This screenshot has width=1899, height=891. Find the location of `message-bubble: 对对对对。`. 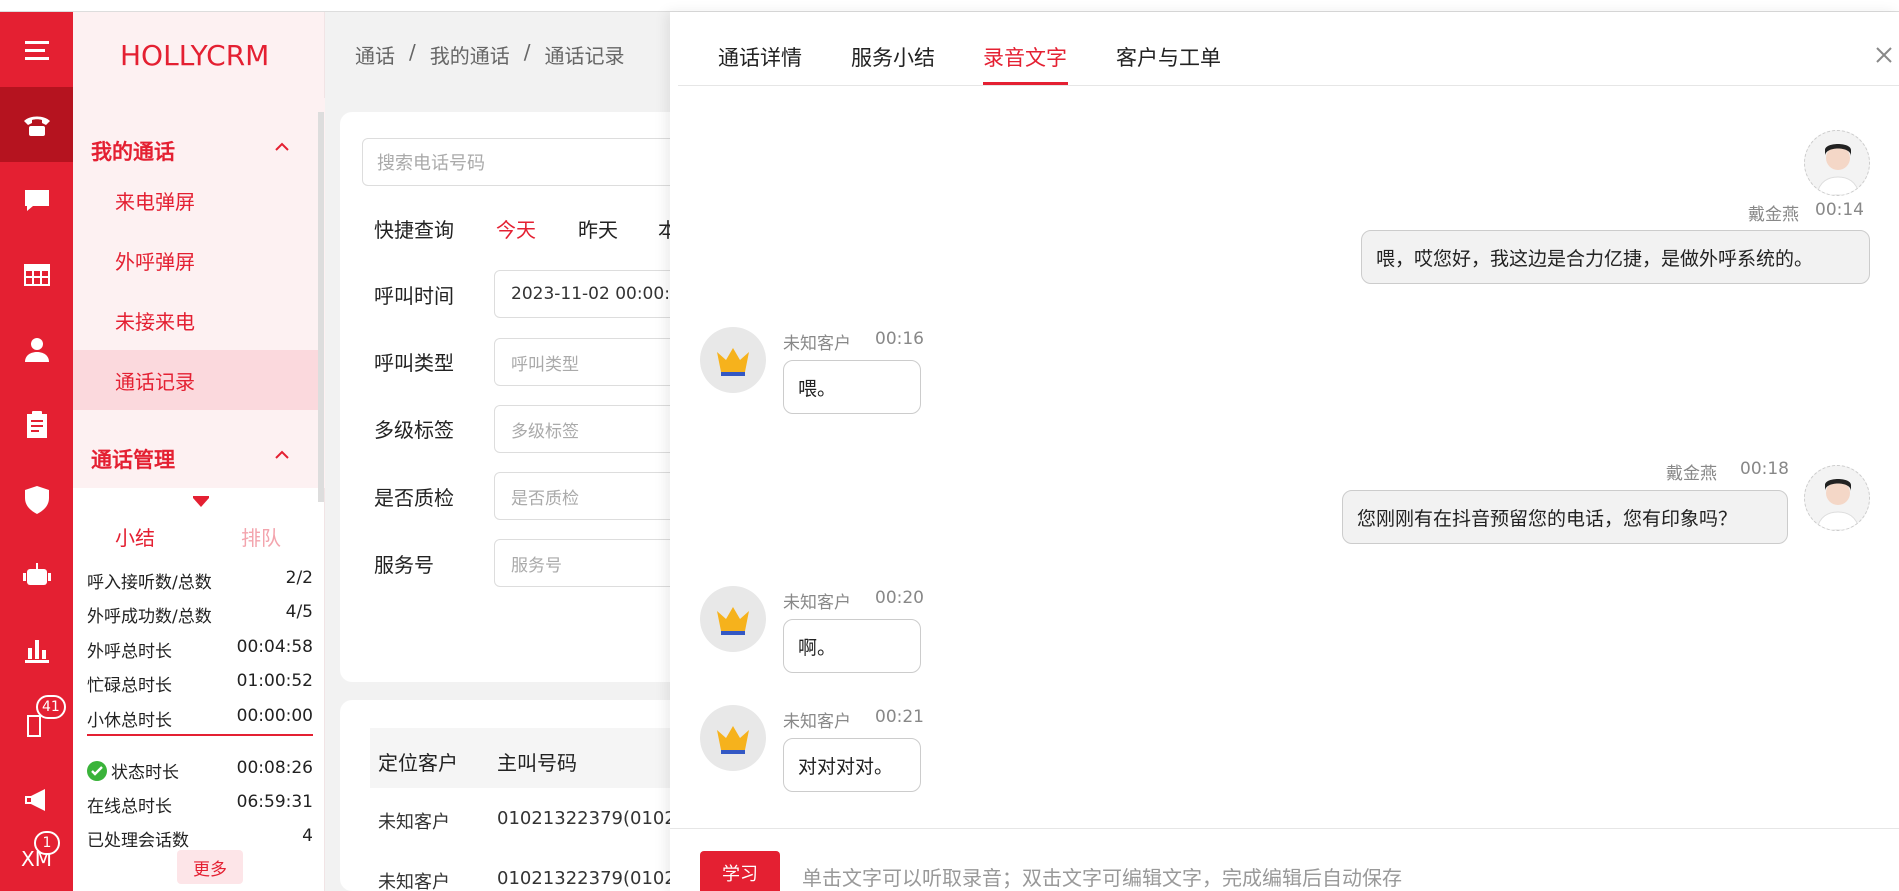

message-bubble: 对对对对。 is located at coordinates (852, 765).